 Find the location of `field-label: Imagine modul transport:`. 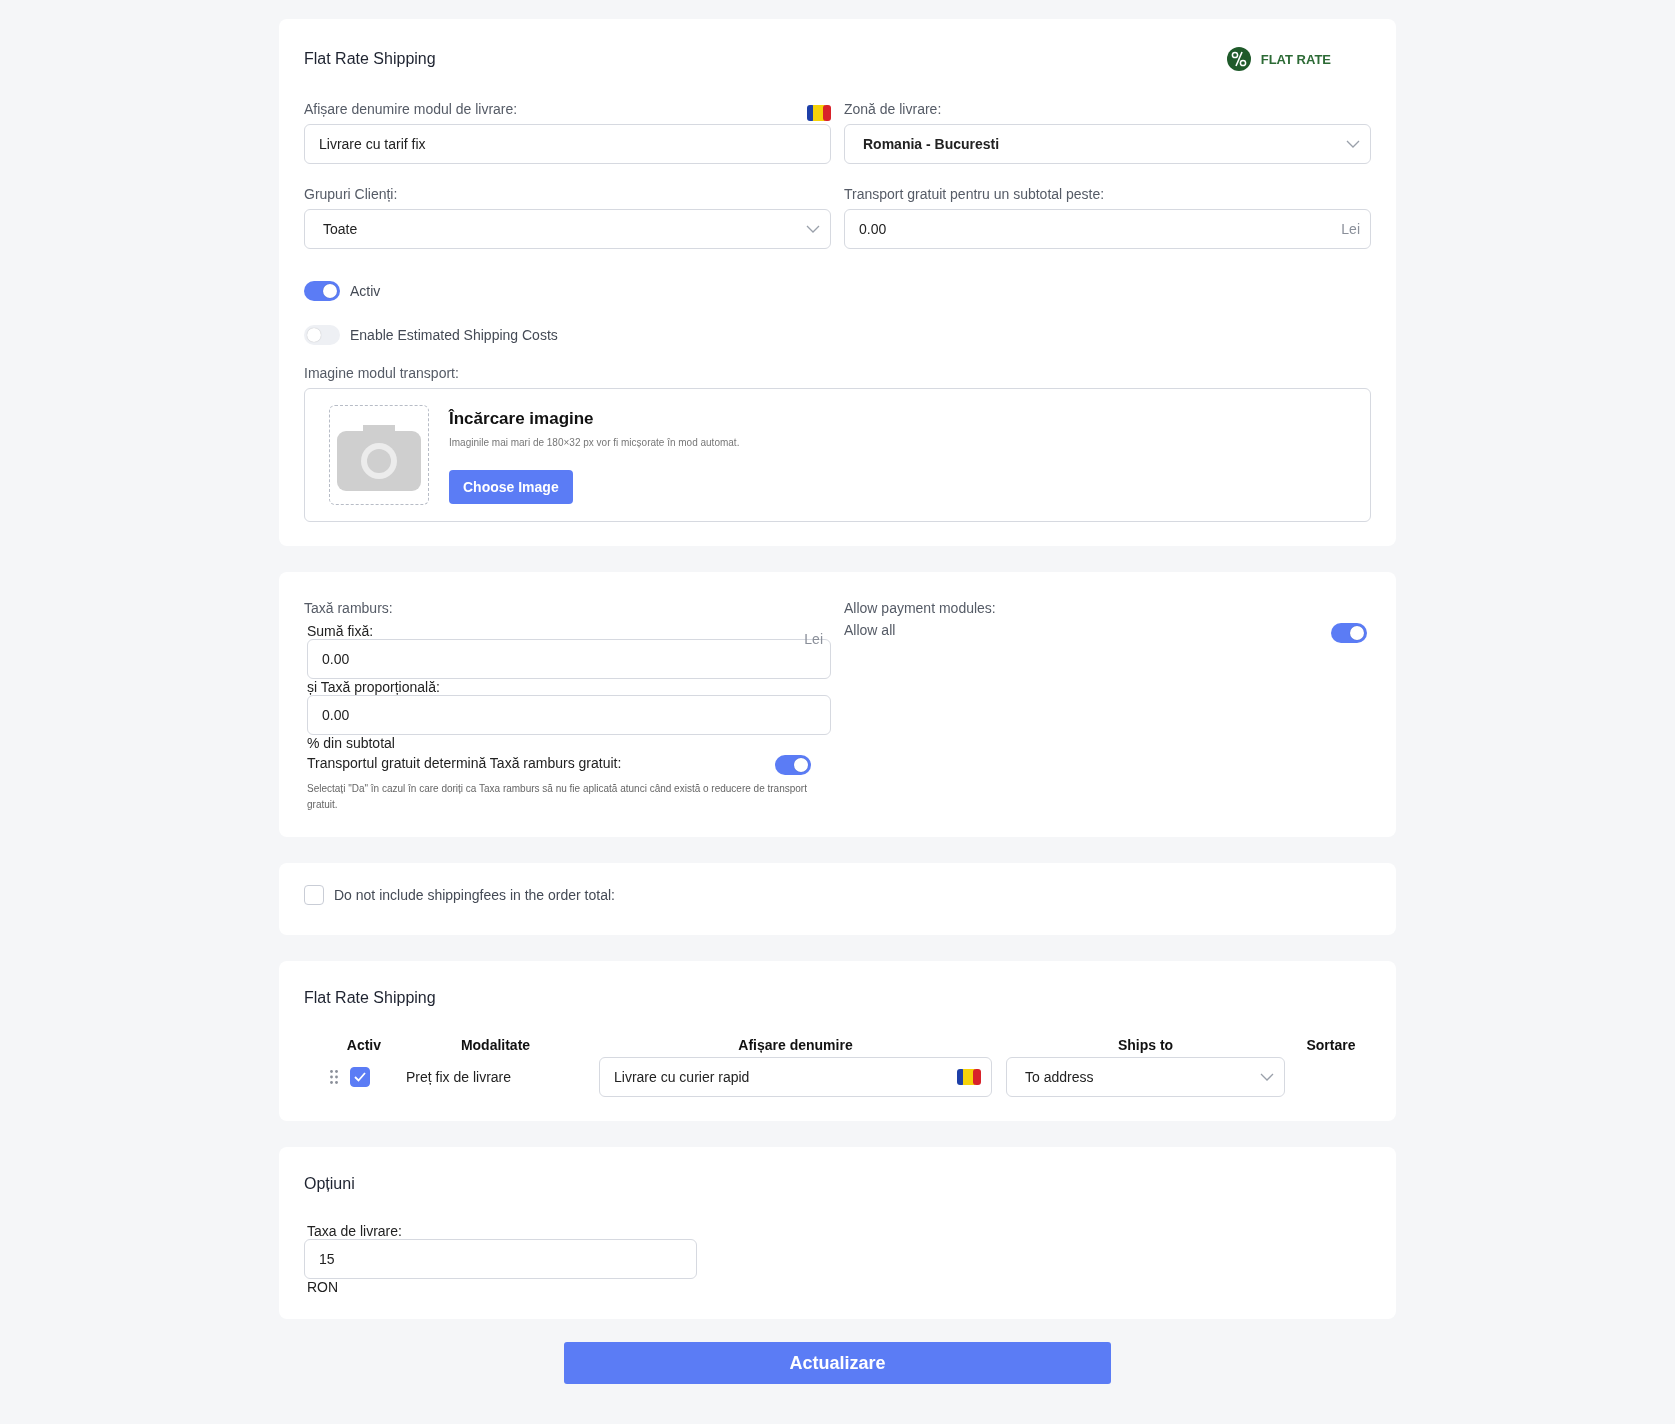

field-label: Imagine modul transport: is located at coordinates (382, 373).